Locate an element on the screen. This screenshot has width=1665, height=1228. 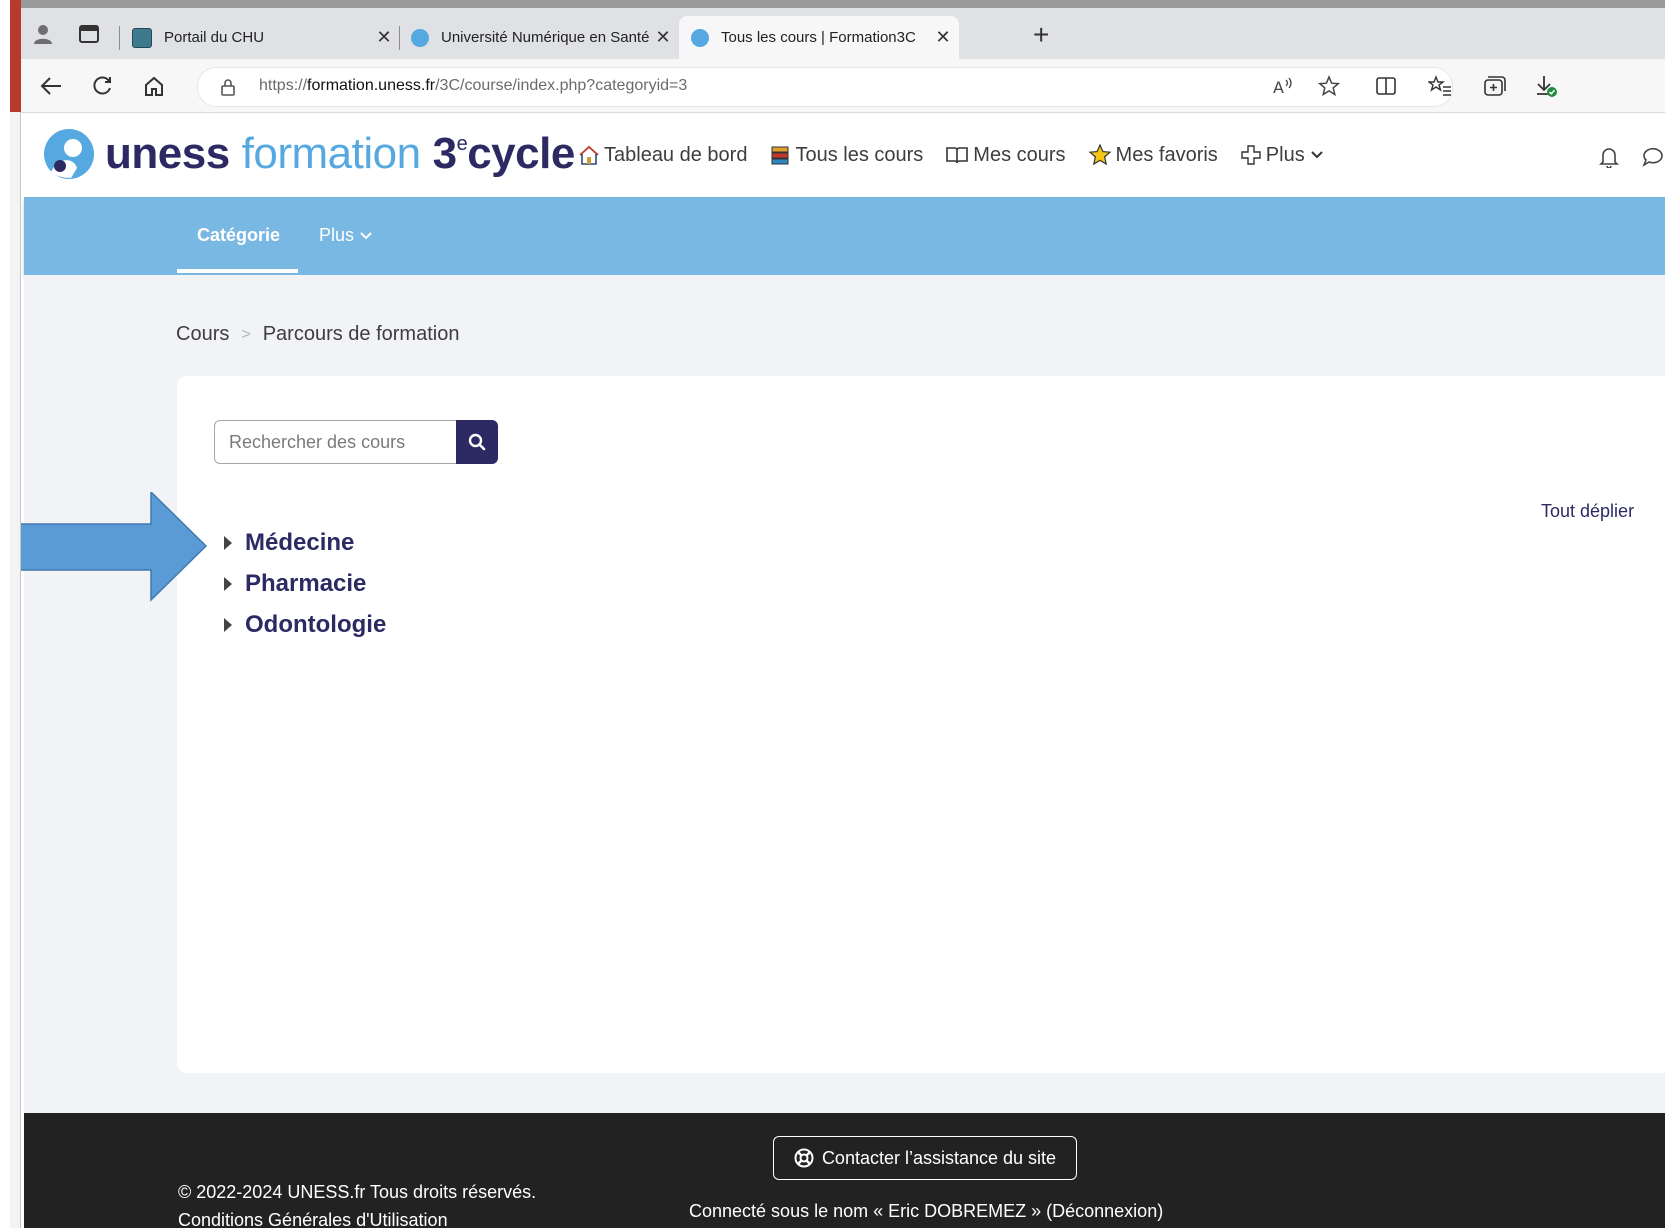
site-logo: uness formation 3ecycle is located at coordinates (309, 154).